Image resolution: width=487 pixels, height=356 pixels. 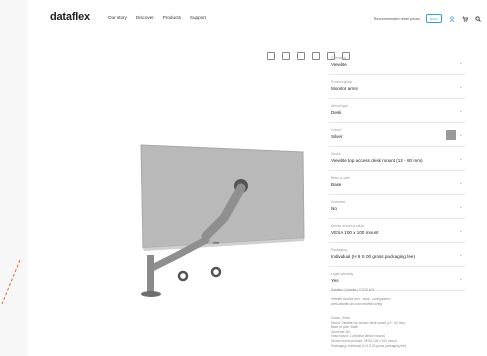 What do you see at coordinates (341, 178) in the screenshot?
I see `option-label: Base or pole` at bounding box center [341, 178].